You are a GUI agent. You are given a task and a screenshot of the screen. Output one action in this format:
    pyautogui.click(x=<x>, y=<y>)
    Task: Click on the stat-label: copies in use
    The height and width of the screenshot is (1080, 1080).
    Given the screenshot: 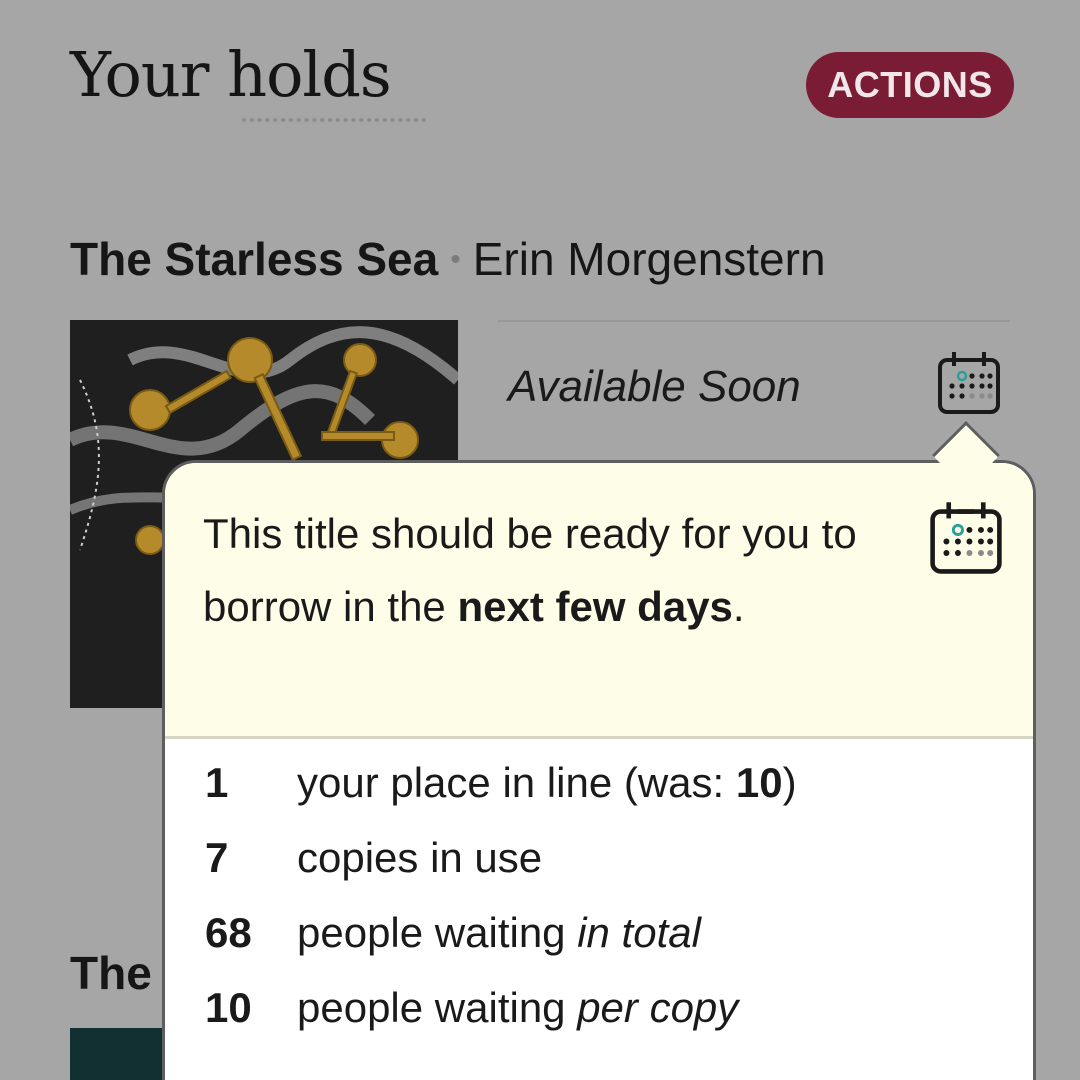 What is the action you would take?
    pyautogui.click(x=420, y=857)
    